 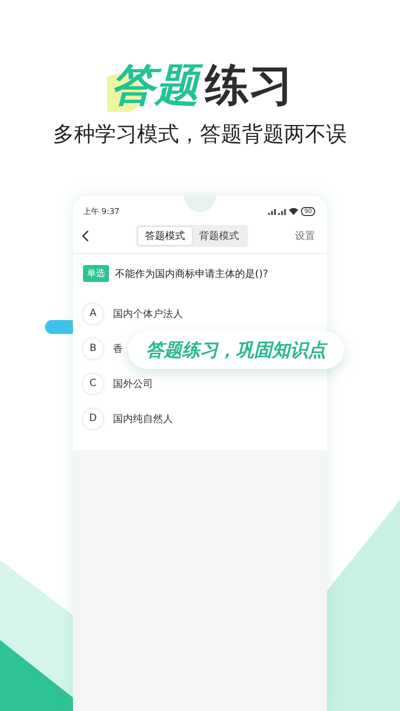 What do you see at coordinates (96, 273) in the screenshot?
I see `question-type-tag: 单选` at bounding box center [96, 273].